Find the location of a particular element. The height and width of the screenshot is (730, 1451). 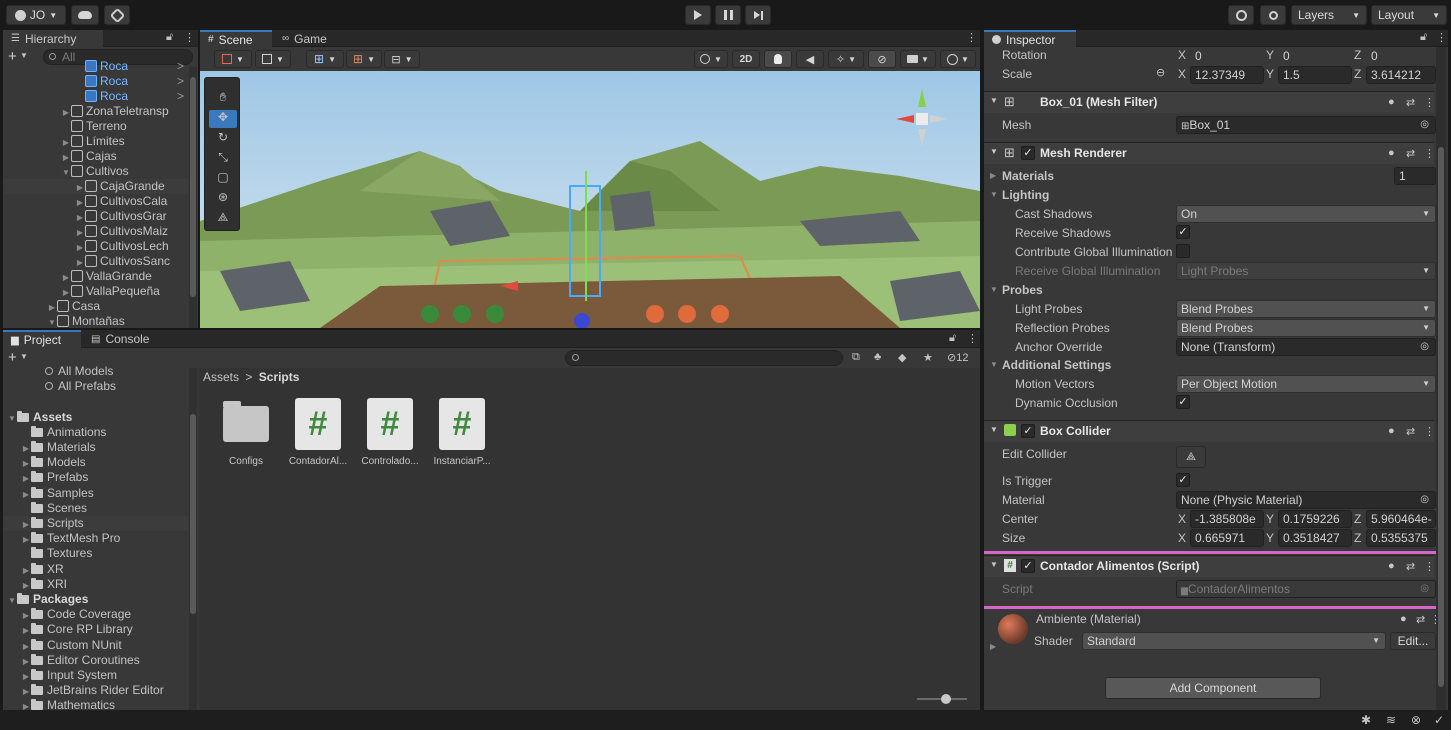

folder-tree-item: ▶ XRI is located at coordinates (95, 584).